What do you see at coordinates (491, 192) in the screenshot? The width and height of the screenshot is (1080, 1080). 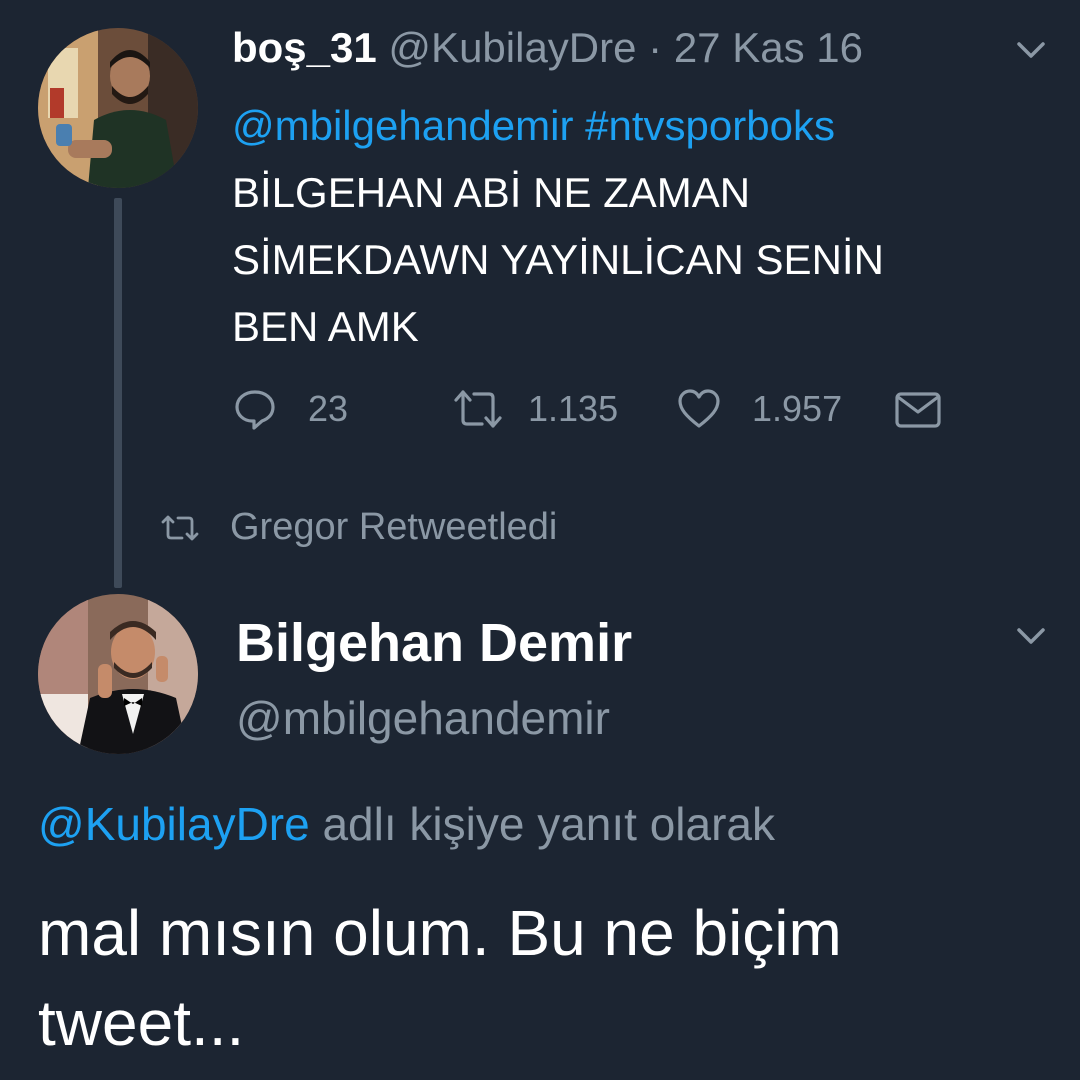 I see `tweet-text-line: BİLGEHAN ABİ NE ZAMAN` at bounding box center [491, 192].